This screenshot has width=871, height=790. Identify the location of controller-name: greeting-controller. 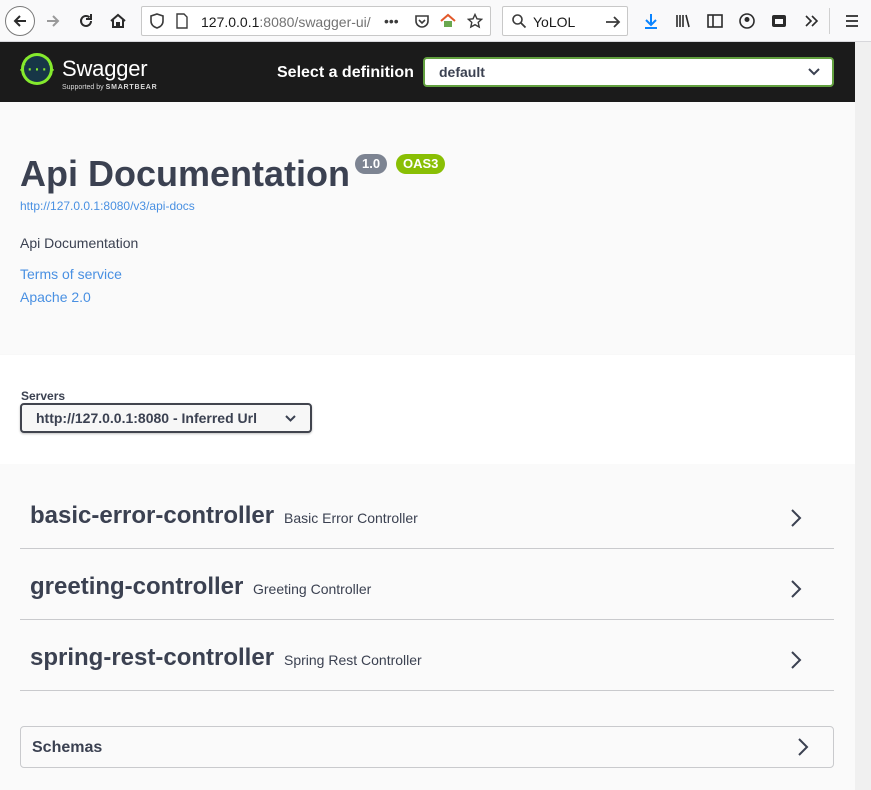
(137, 586).